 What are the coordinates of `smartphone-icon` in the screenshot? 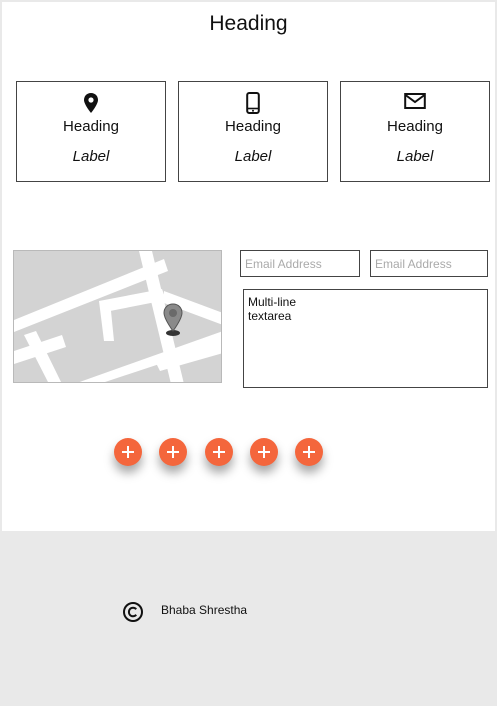 It's located at (253, 103).